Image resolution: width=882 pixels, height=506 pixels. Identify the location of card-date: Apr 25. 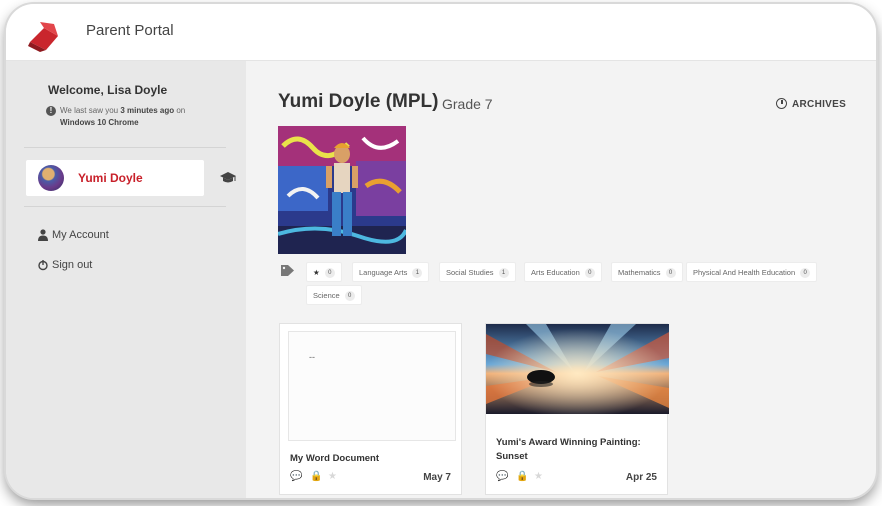
(641, 477).